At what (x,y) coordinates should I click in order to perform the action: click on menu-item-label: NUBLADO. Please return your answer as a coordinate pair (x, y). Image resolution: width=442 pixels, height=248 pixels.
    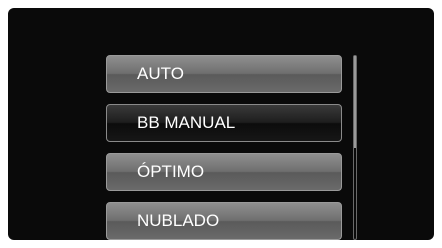
    Looking at the image, I should click on (178, 220).